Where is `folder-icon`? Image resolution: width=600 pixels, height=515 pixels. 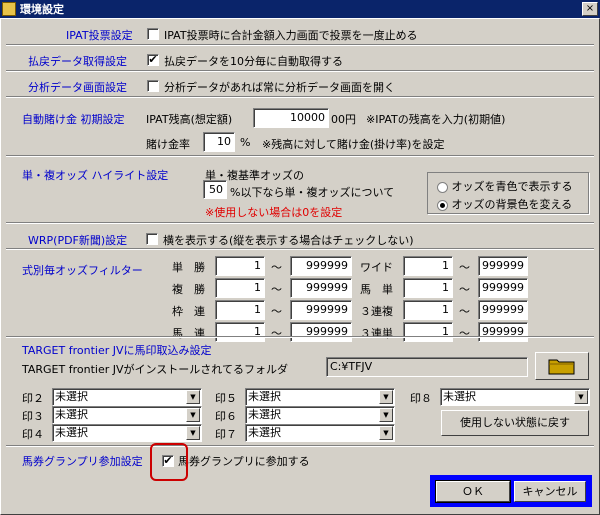 folder-icon is located at coordinates (561, 367).